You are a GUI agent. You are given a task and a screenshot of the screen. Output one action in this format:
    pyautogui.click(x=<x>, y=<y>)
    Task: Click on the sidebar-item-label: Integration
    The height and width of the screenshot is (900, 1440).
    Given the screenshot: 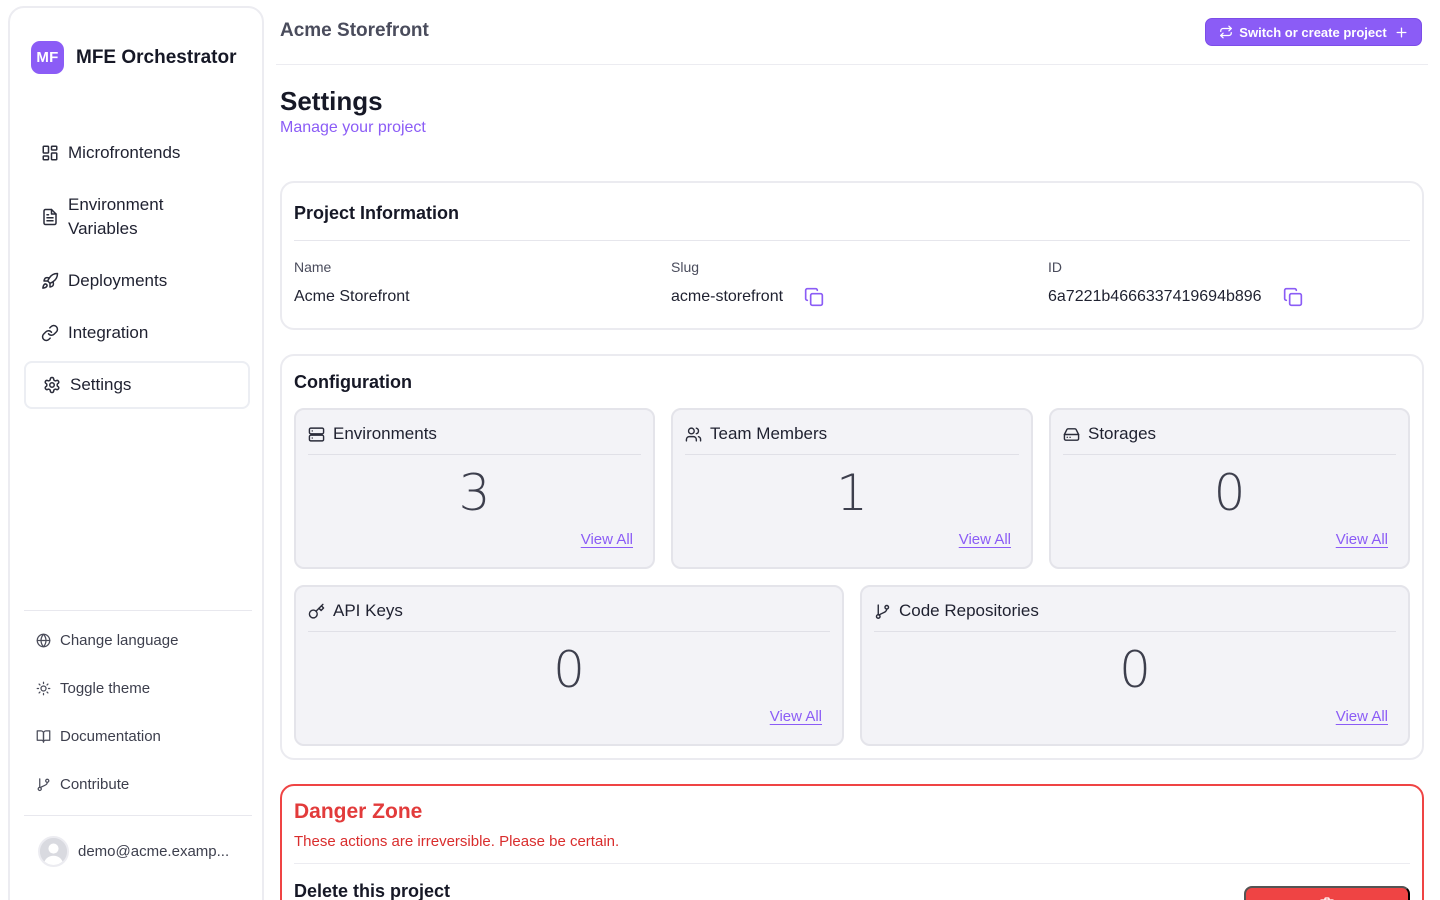 What is the action you would take?
    pyautogui.click(x=108, y=332)
    